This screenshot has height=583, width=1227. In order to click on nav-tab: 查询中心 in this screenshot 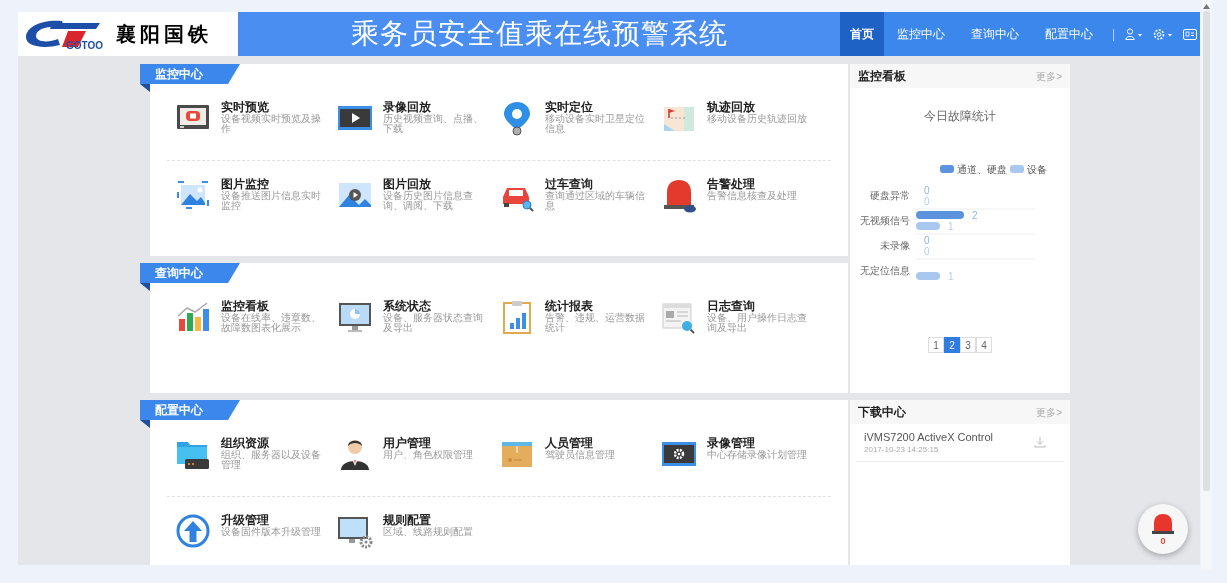, I will do `click(995, 34)`.